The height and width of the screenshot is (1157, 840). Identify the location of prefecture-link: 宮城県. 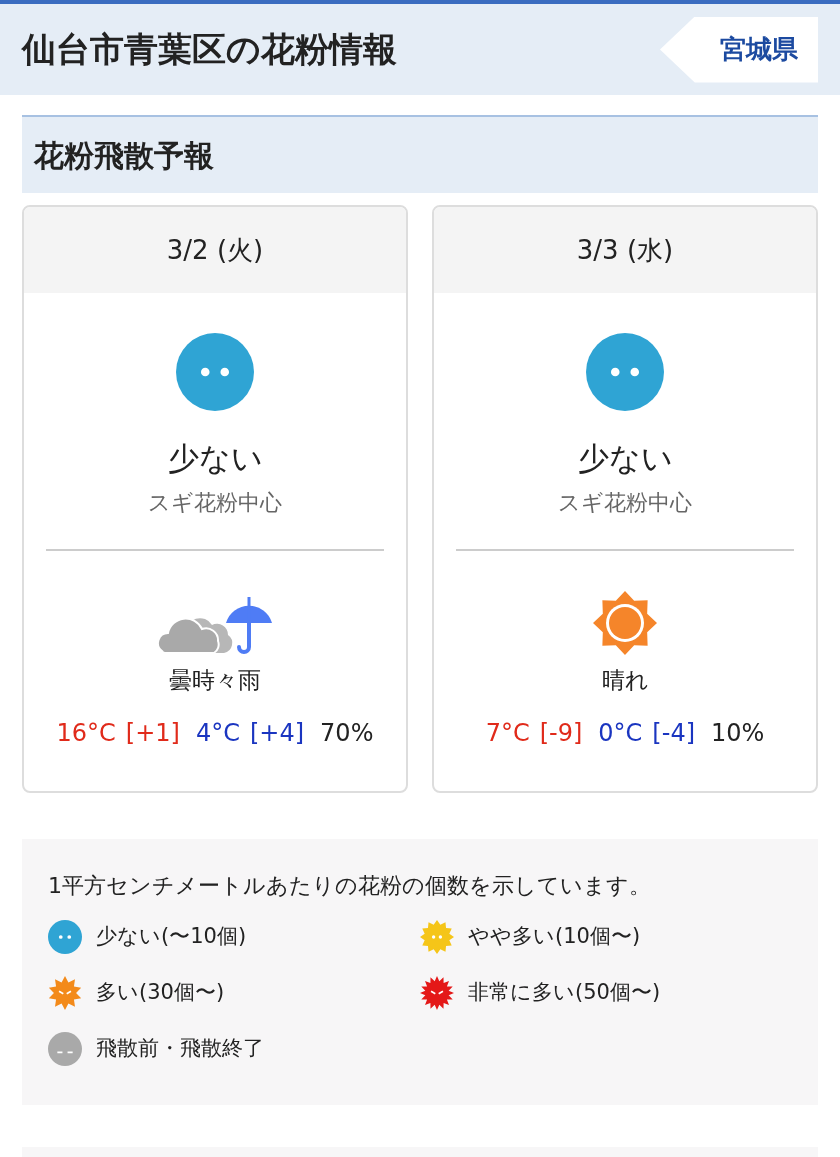
(739, 49).